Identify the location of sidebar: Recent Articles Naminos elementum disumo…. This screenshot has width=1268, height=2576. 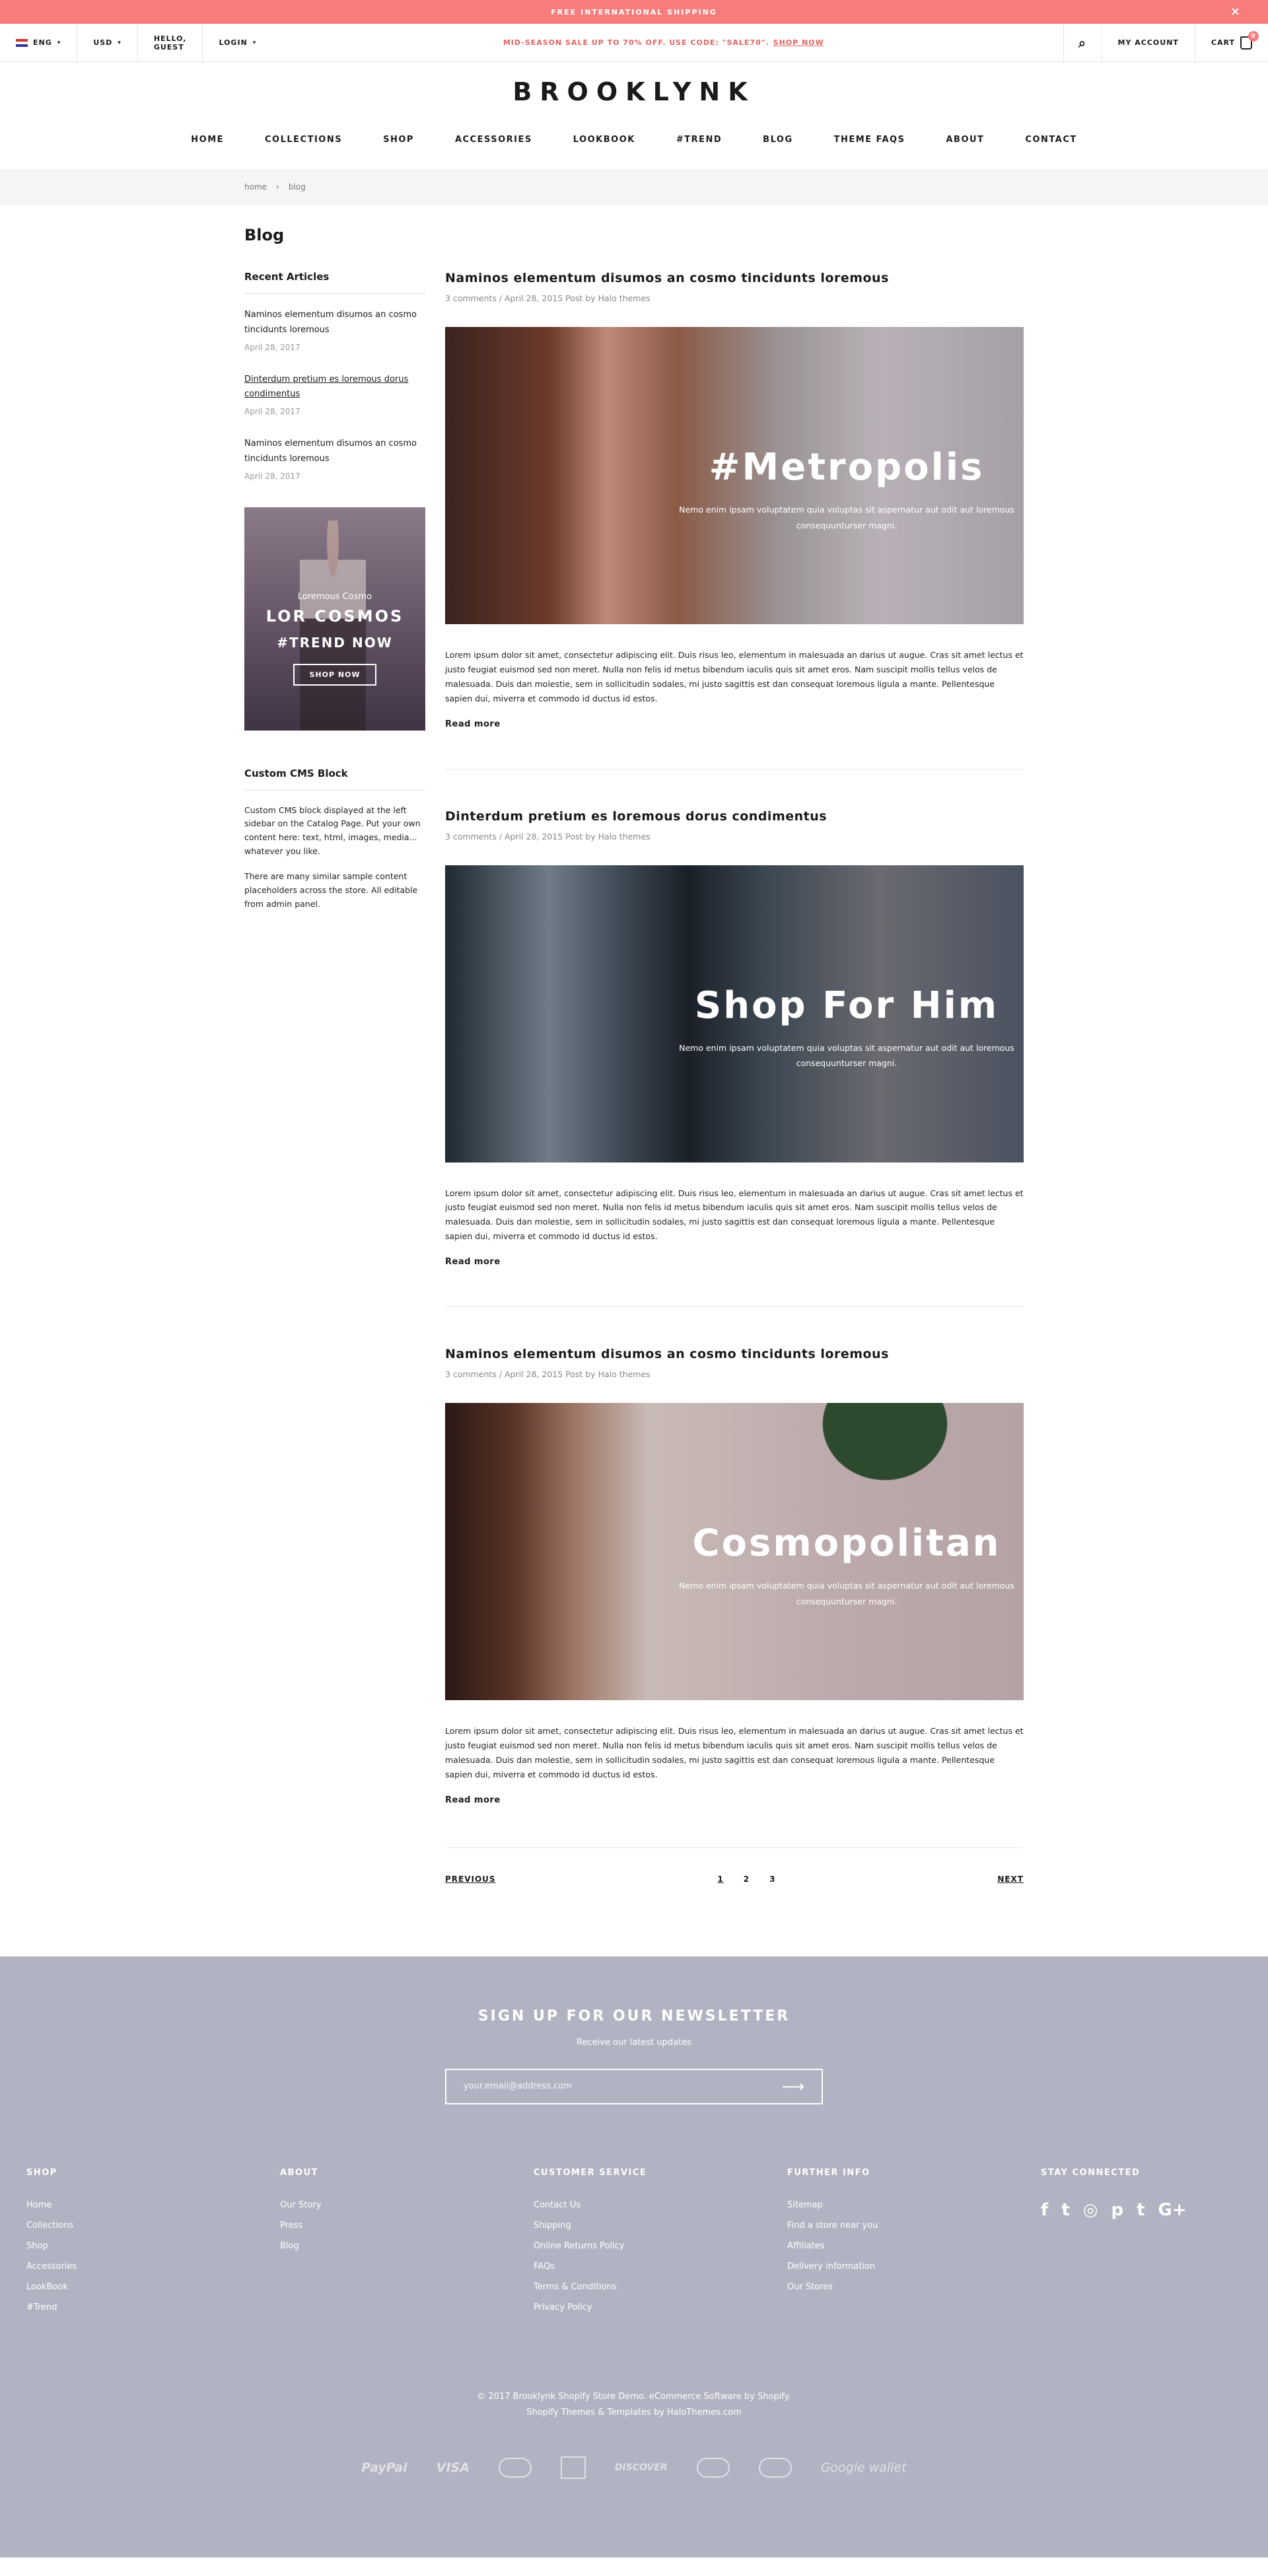
(334, 1110).